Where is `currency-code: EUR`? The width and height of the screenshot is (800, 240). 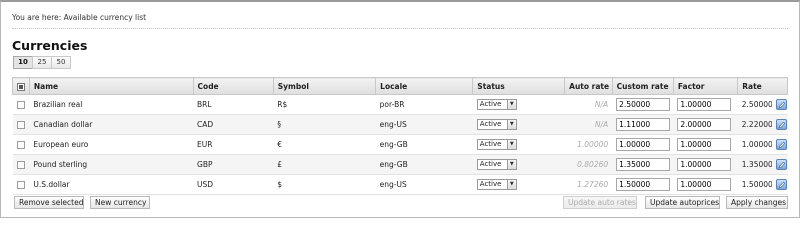
currency-code: EUR is located at coordinates (233, 144).